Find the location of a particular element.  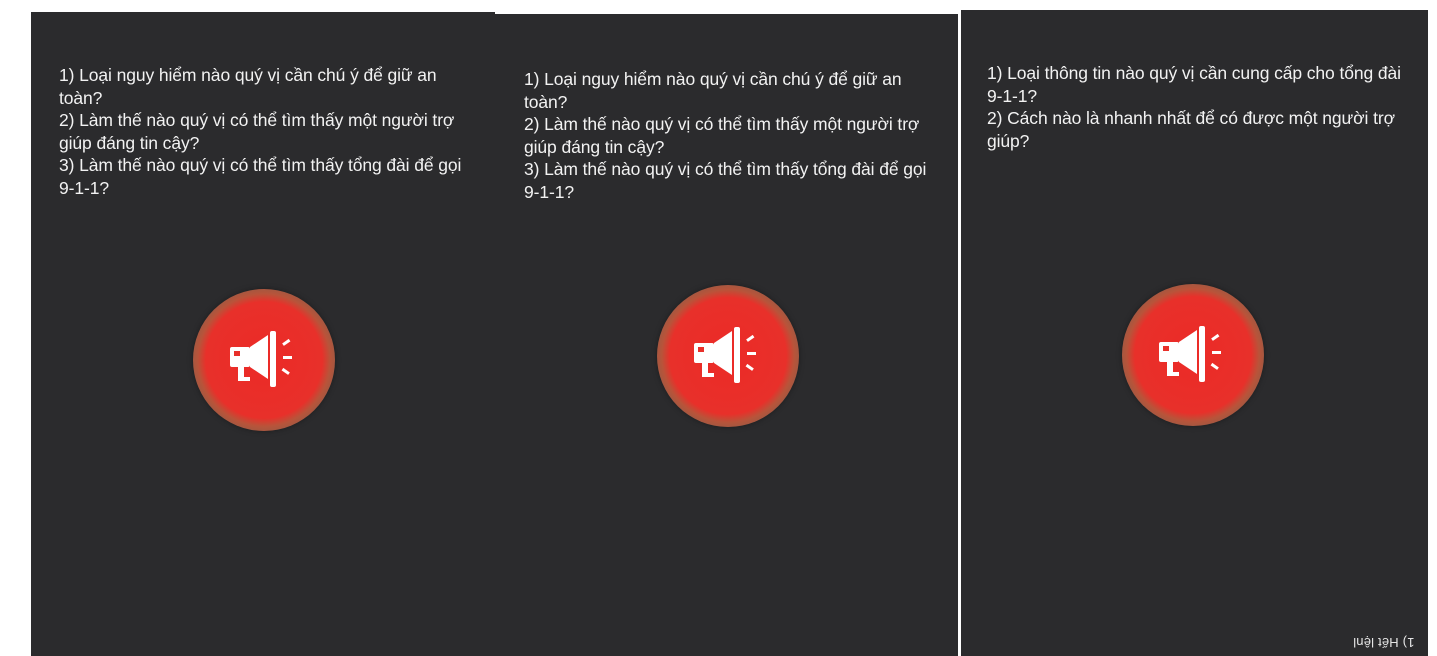

corner-label-mirrored: 1) Hết lệnl is located at coordinates (1383, 642).